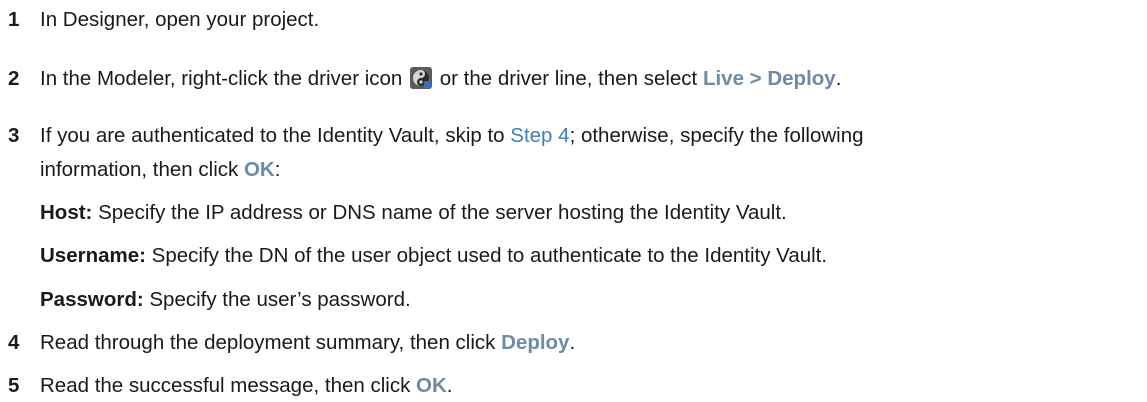 This screenshot has width=1147, height=402. I want to click on step-number: 1, so click(14, 19).